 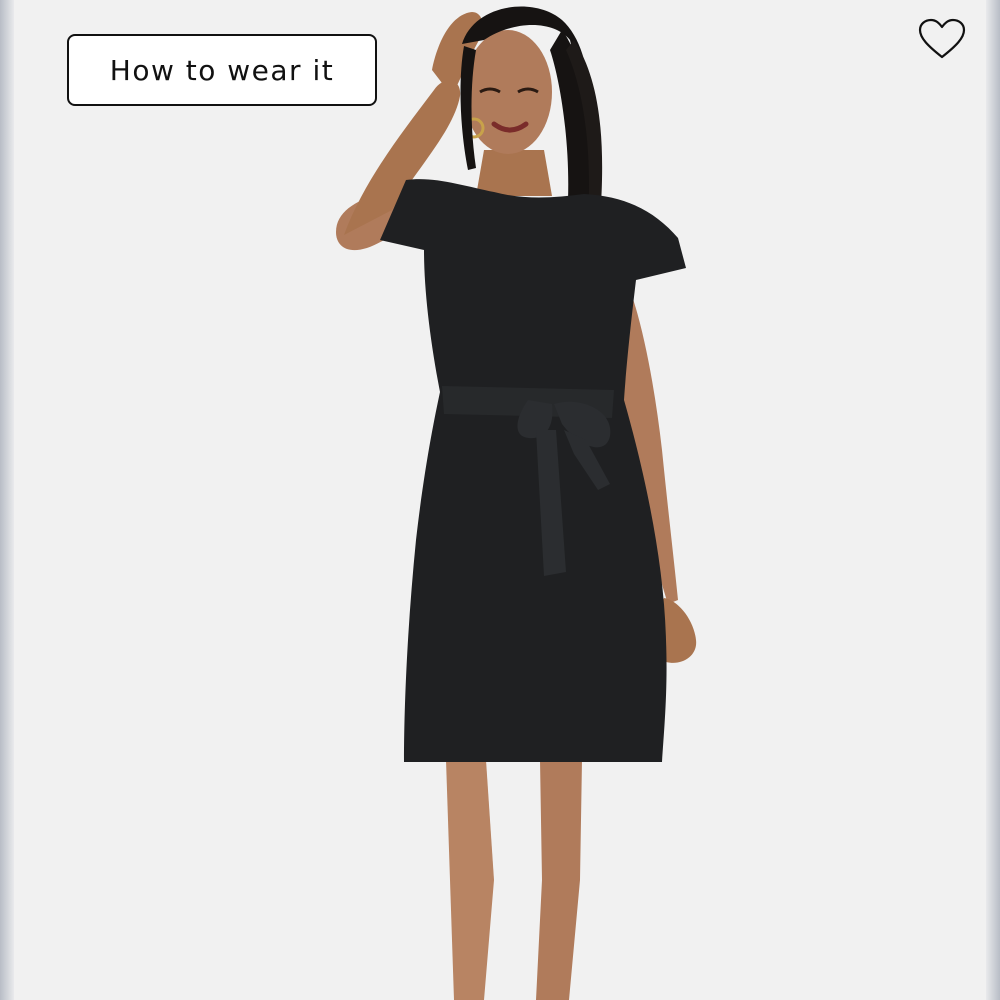 What do you see at coordinates (942, 38) in the screenshot?
I see `heart-outline-icon` at bounding box center [942, 38].